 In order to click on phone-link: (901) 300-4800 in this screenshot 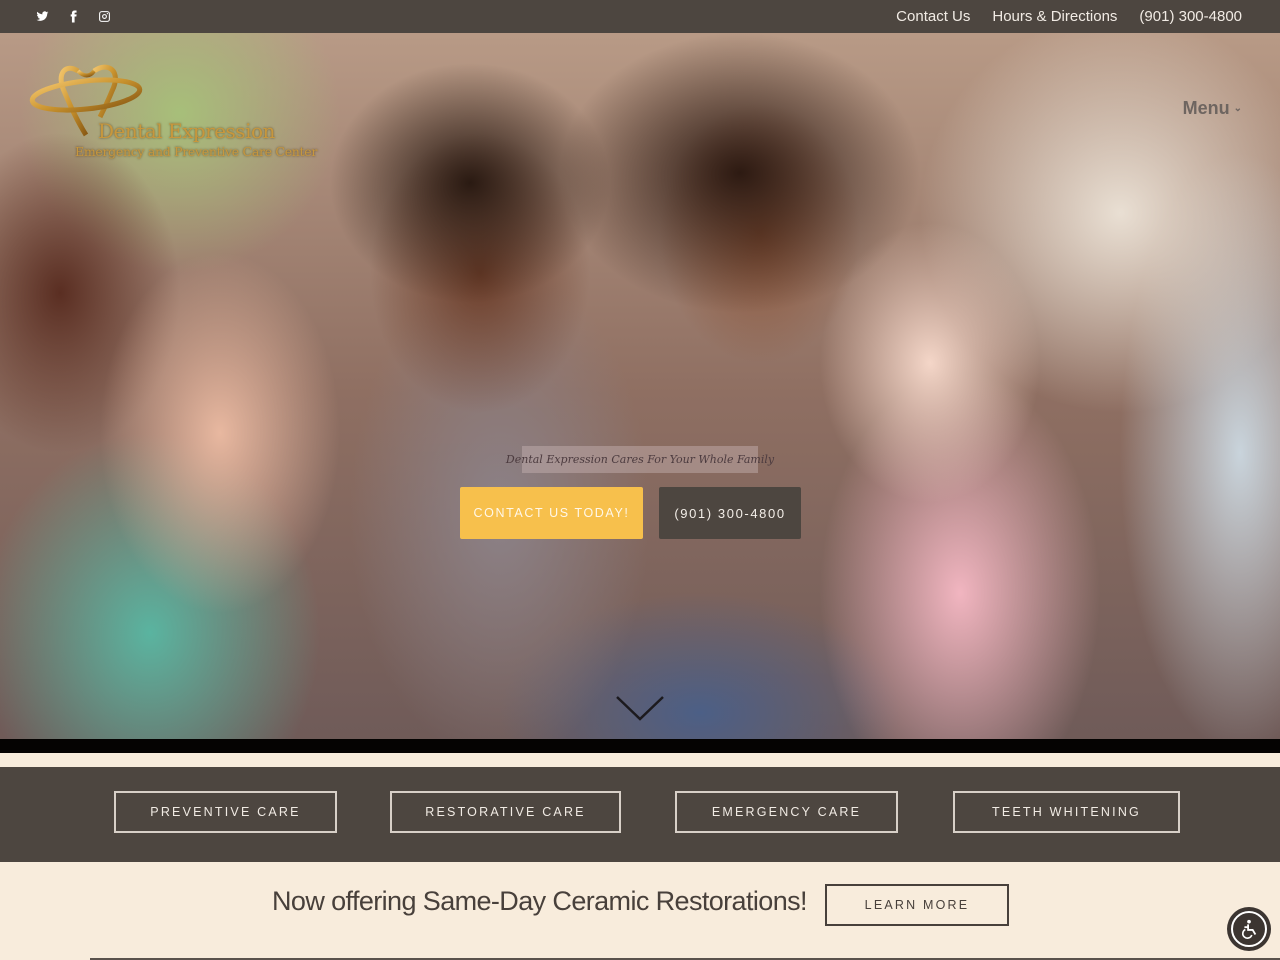, I will do `click(1190, 16)`.